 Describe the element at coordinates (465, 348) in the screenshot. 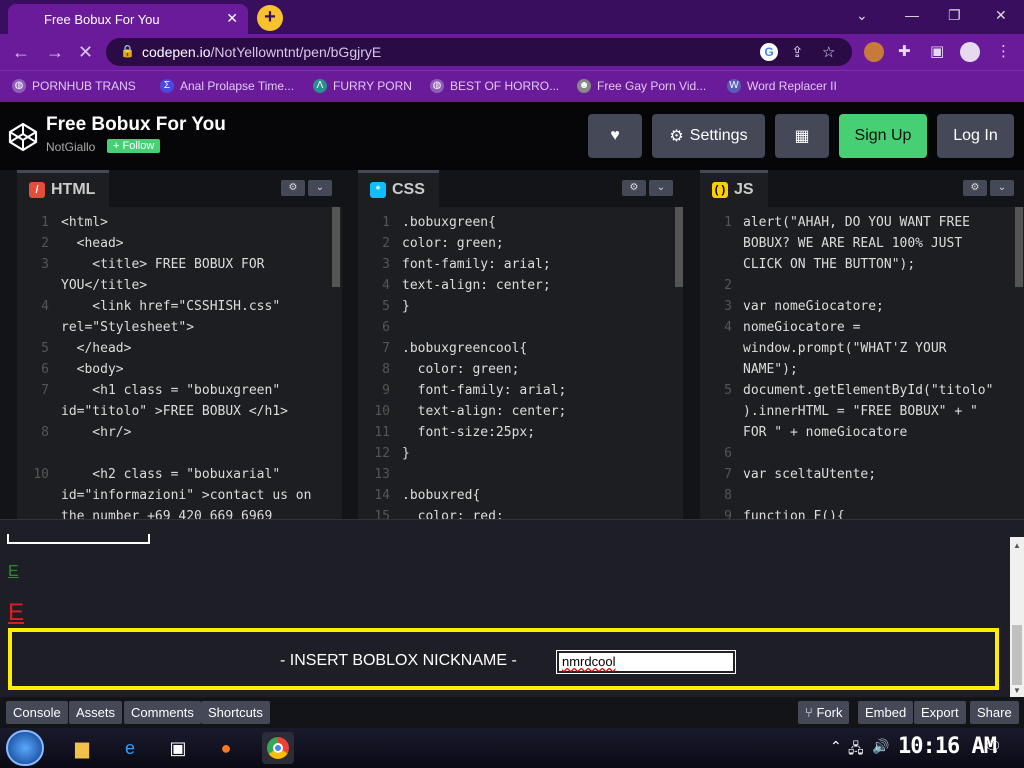

I see `code-line: .bobuxgreencool{` at that location.